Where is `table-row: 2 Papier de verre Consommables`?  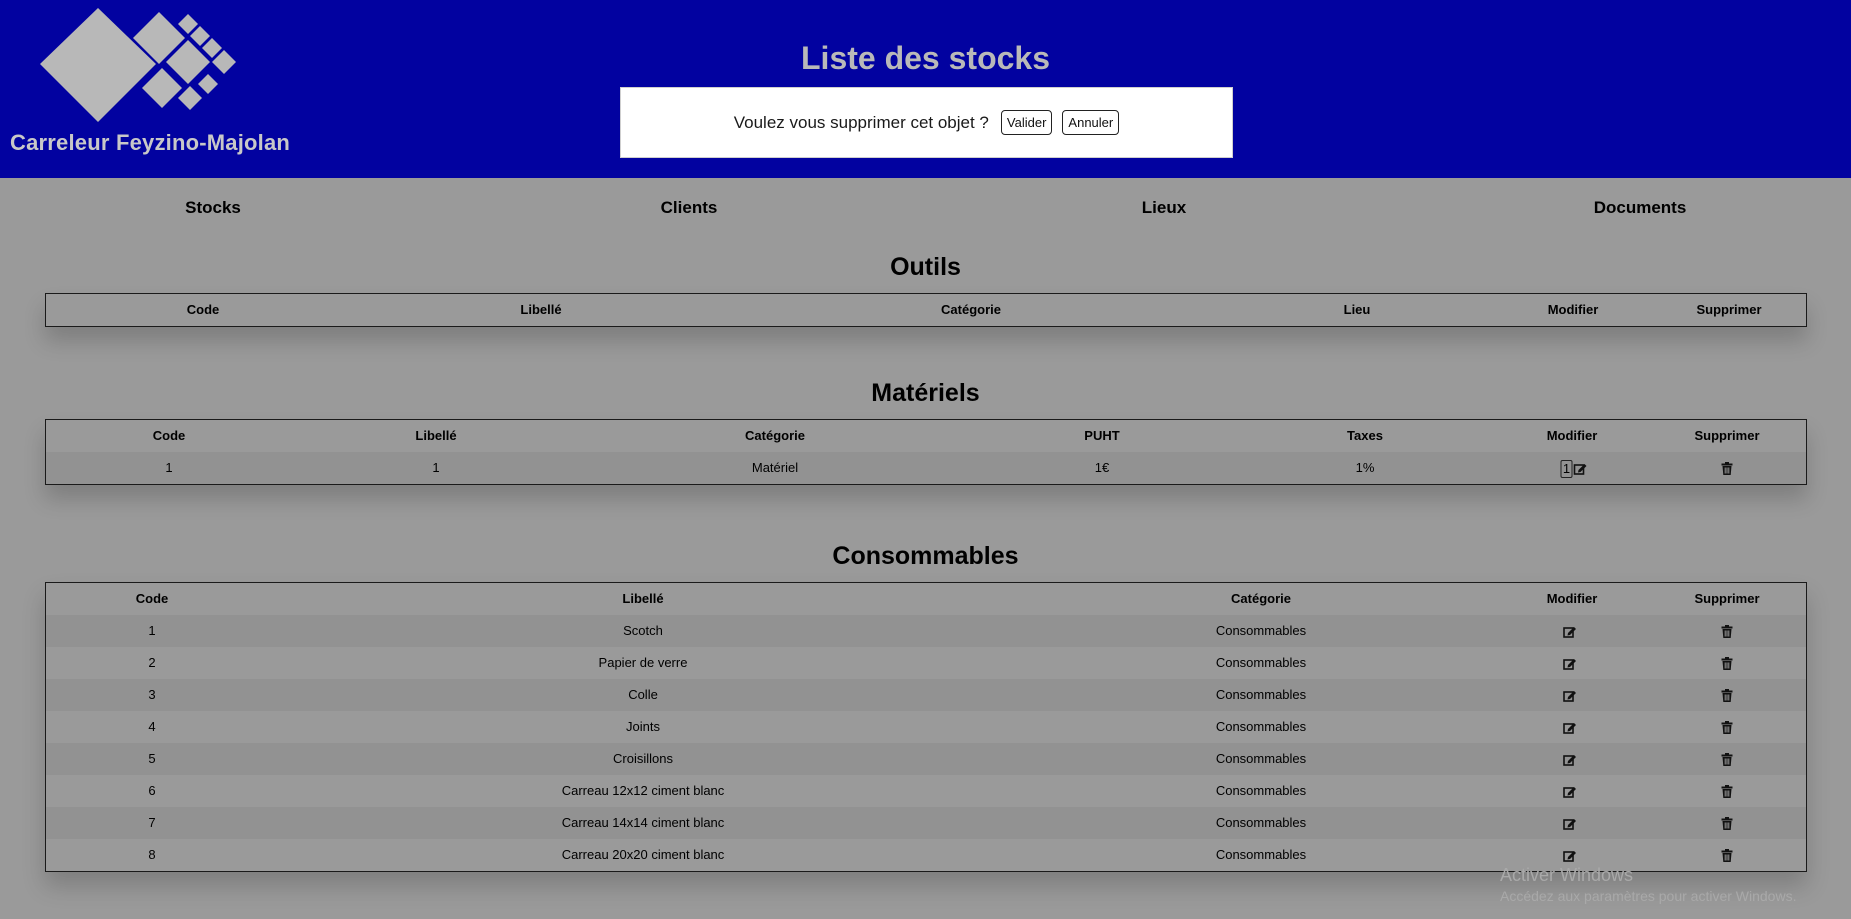 table-row: 2 Papier de verre Consommables is located at coordinates (926, 663).